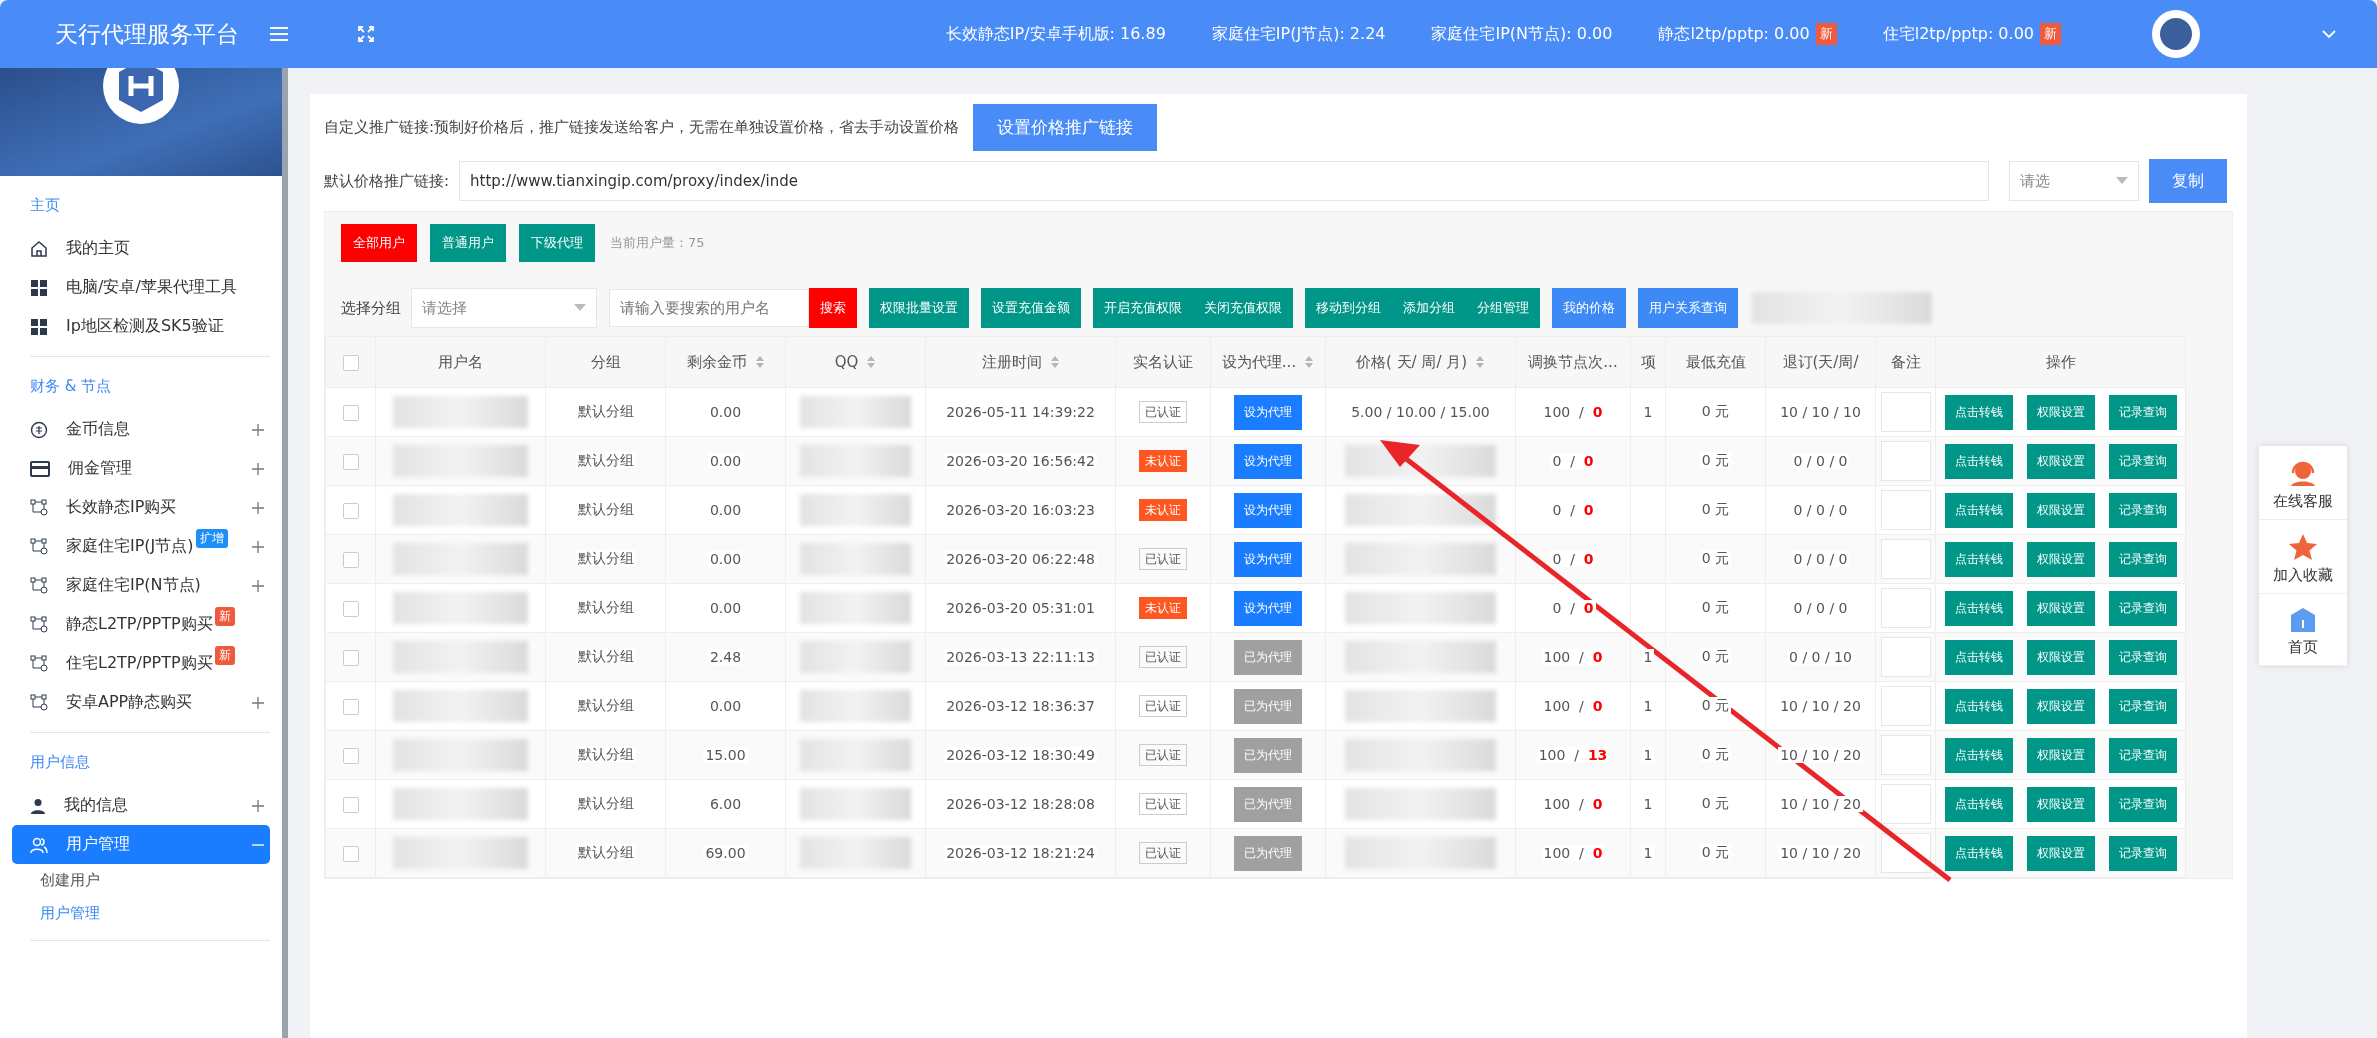 This screenshot has width=2377, height=1038. I want to click on sidebar-item: 电脑/安卓/苹果代理工具, so click(150, 287).